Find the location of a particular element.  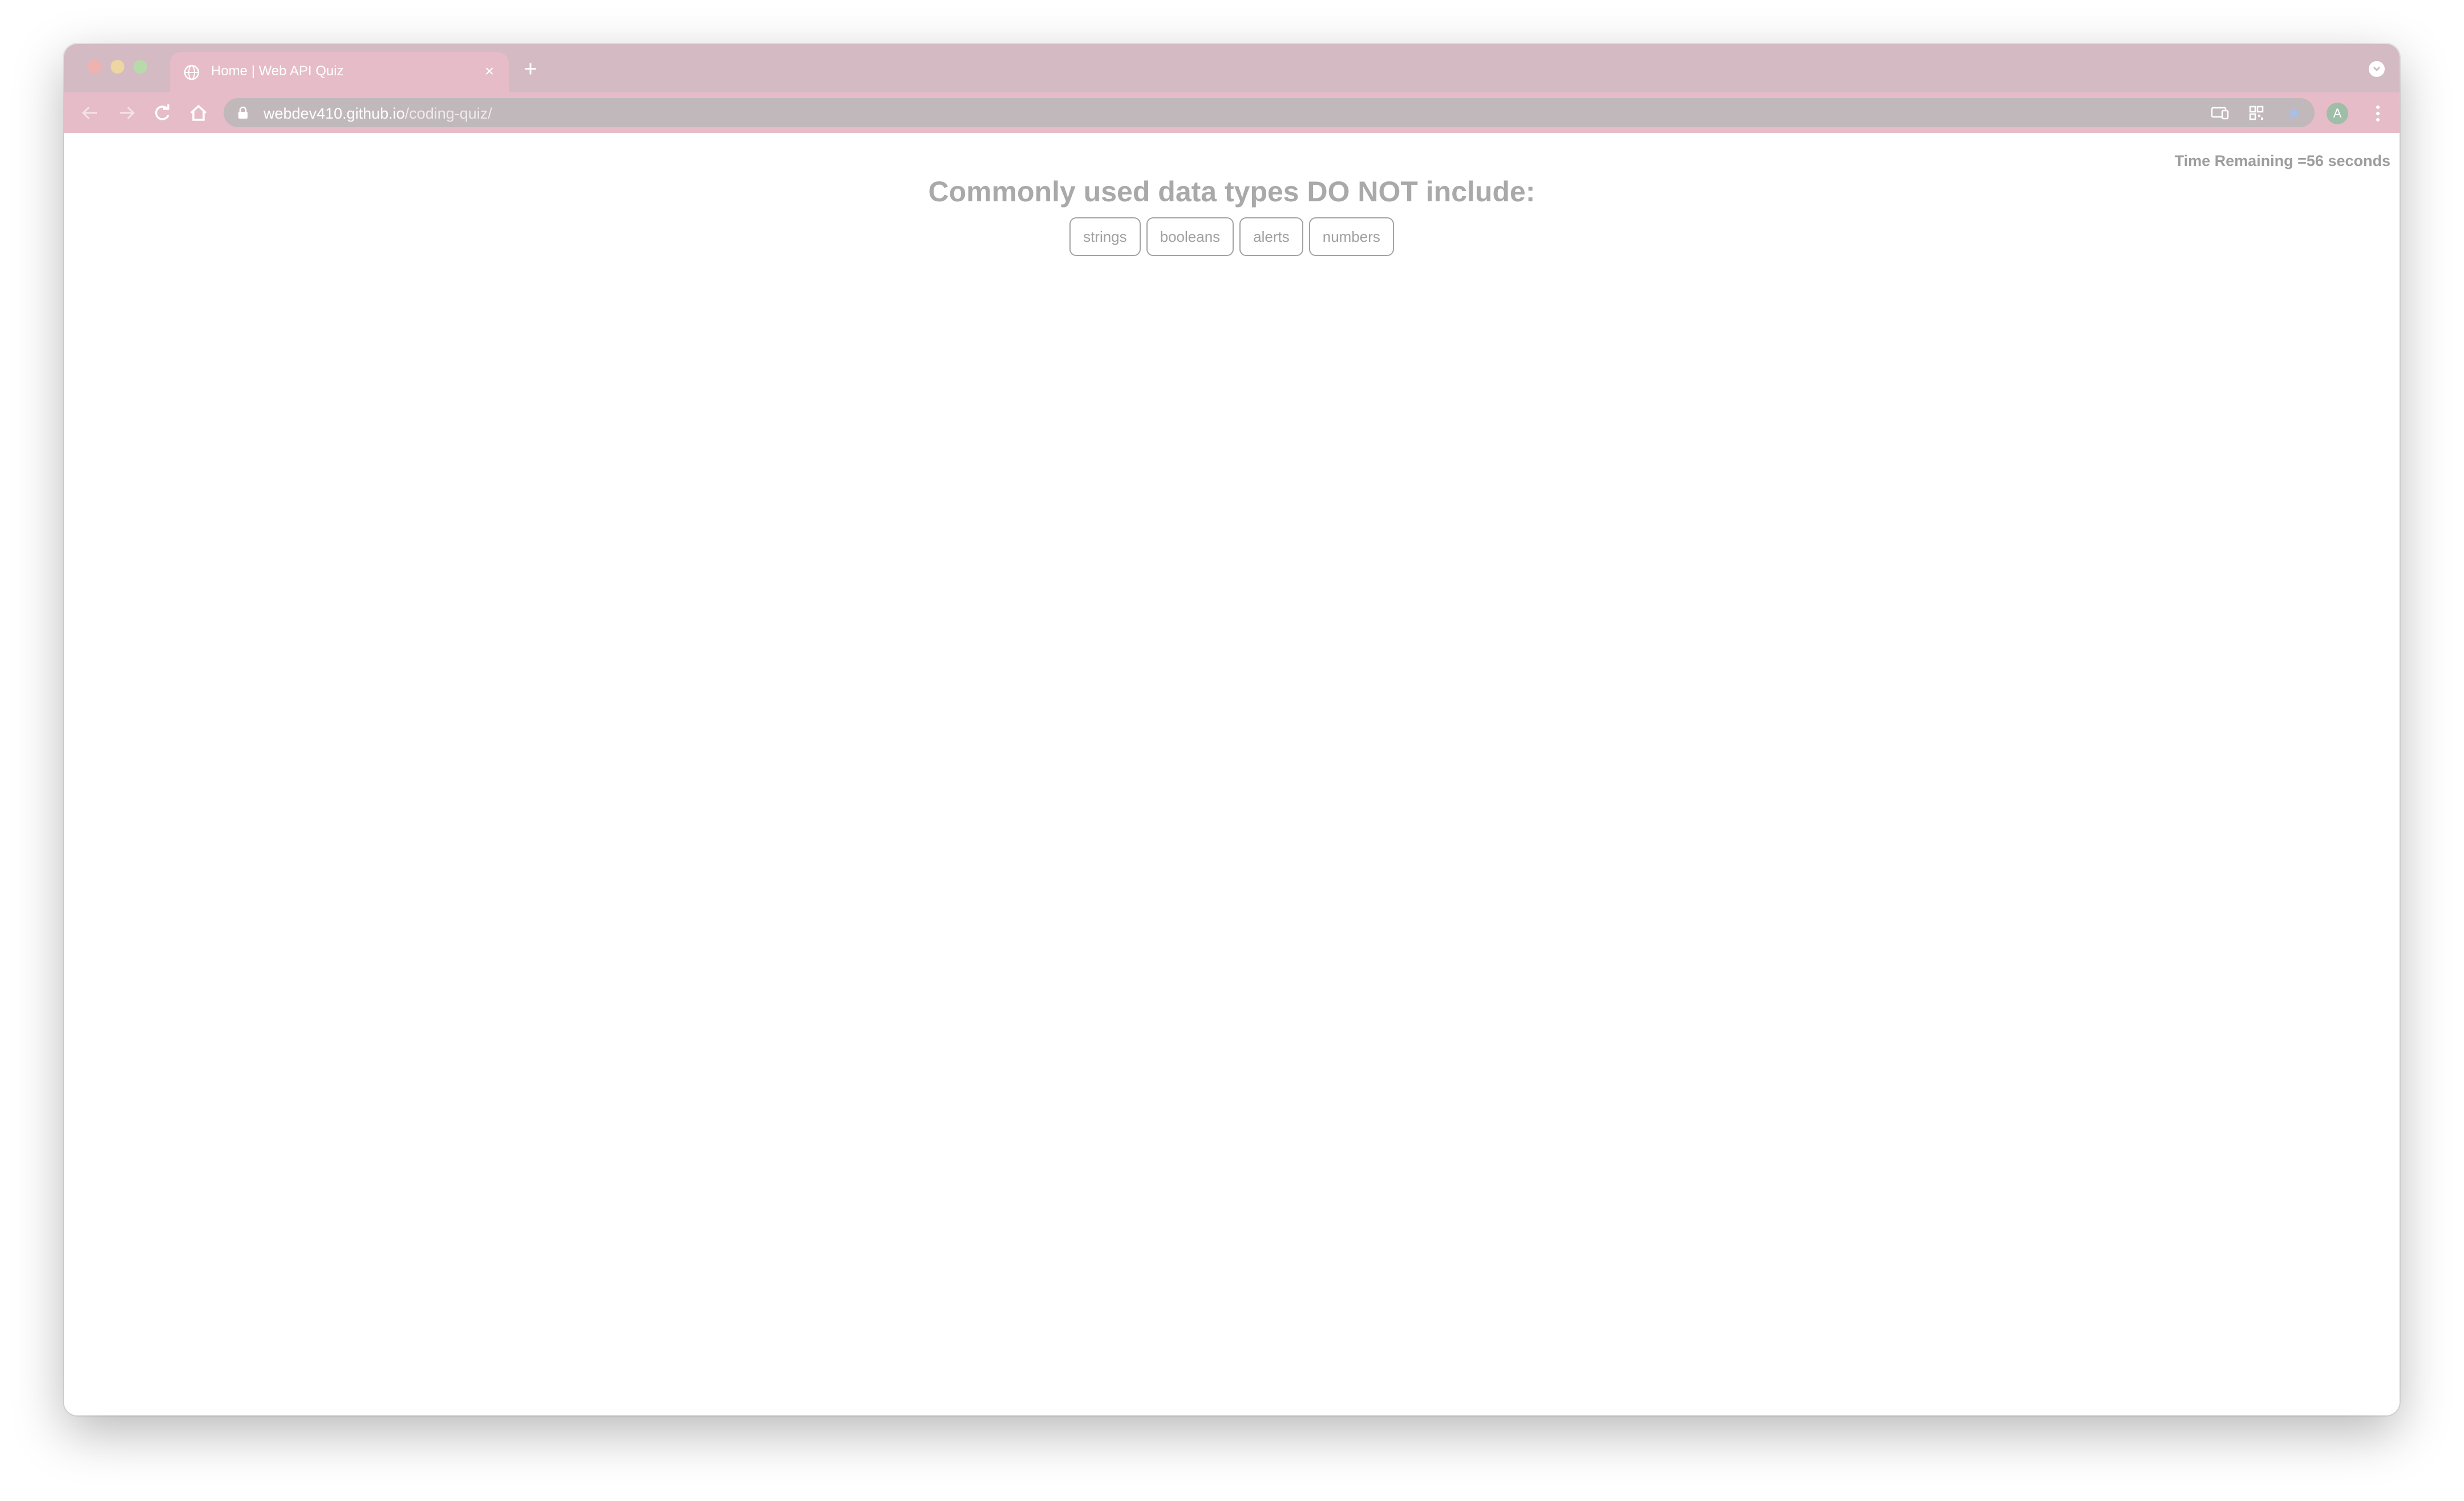

url-path: /coding-quiz/ is located at coordinates (448, 113).